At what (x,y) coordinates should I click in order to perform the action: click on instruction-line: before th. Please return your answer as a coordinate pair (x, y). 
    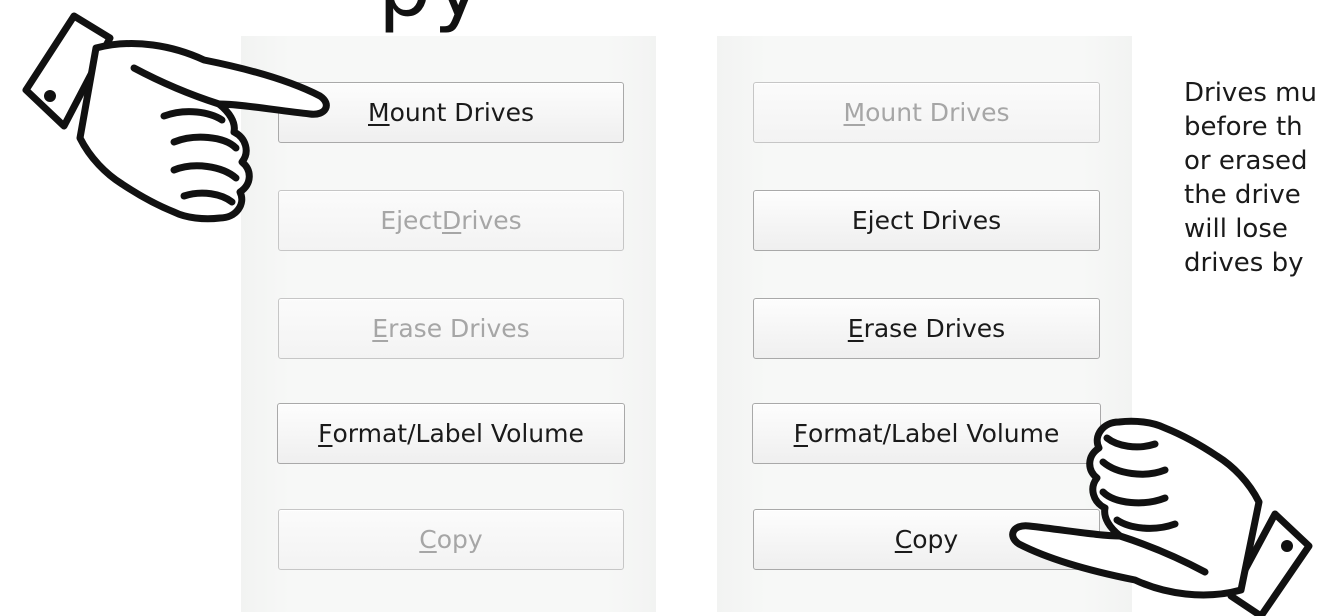
    Looking at the image, I should click on (1243, 127).